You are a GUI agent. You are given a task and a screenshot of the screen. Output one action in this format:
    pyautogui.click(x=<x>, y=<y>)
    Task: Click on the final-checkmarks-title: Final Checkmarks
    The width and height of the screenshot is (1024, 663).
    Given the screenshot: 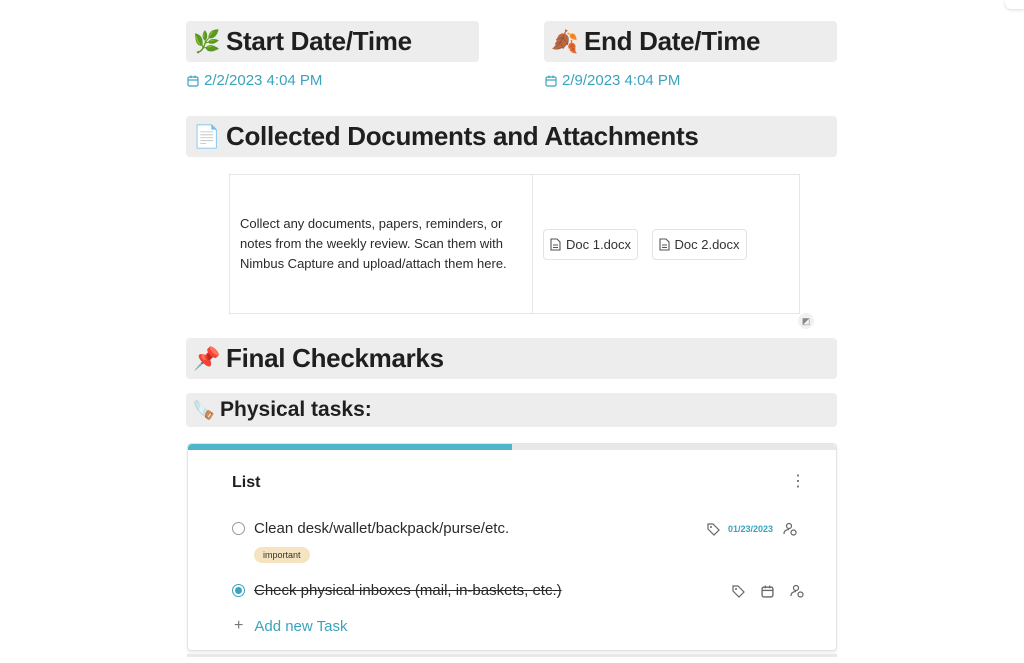 What is the action you would take?
    pyautogui.click(x=335, y=358)
    